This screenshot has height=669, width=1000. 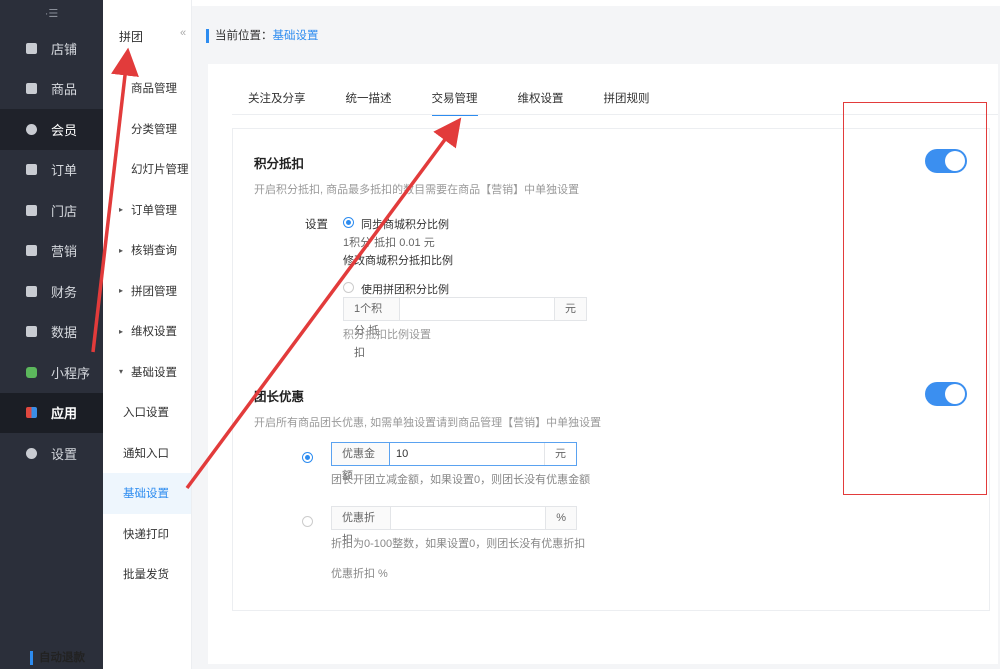 What do you see at coordinates (154, 210) in the screenshot?
I see `subnav-label: 订单管理` at bounding box center [154, 210].